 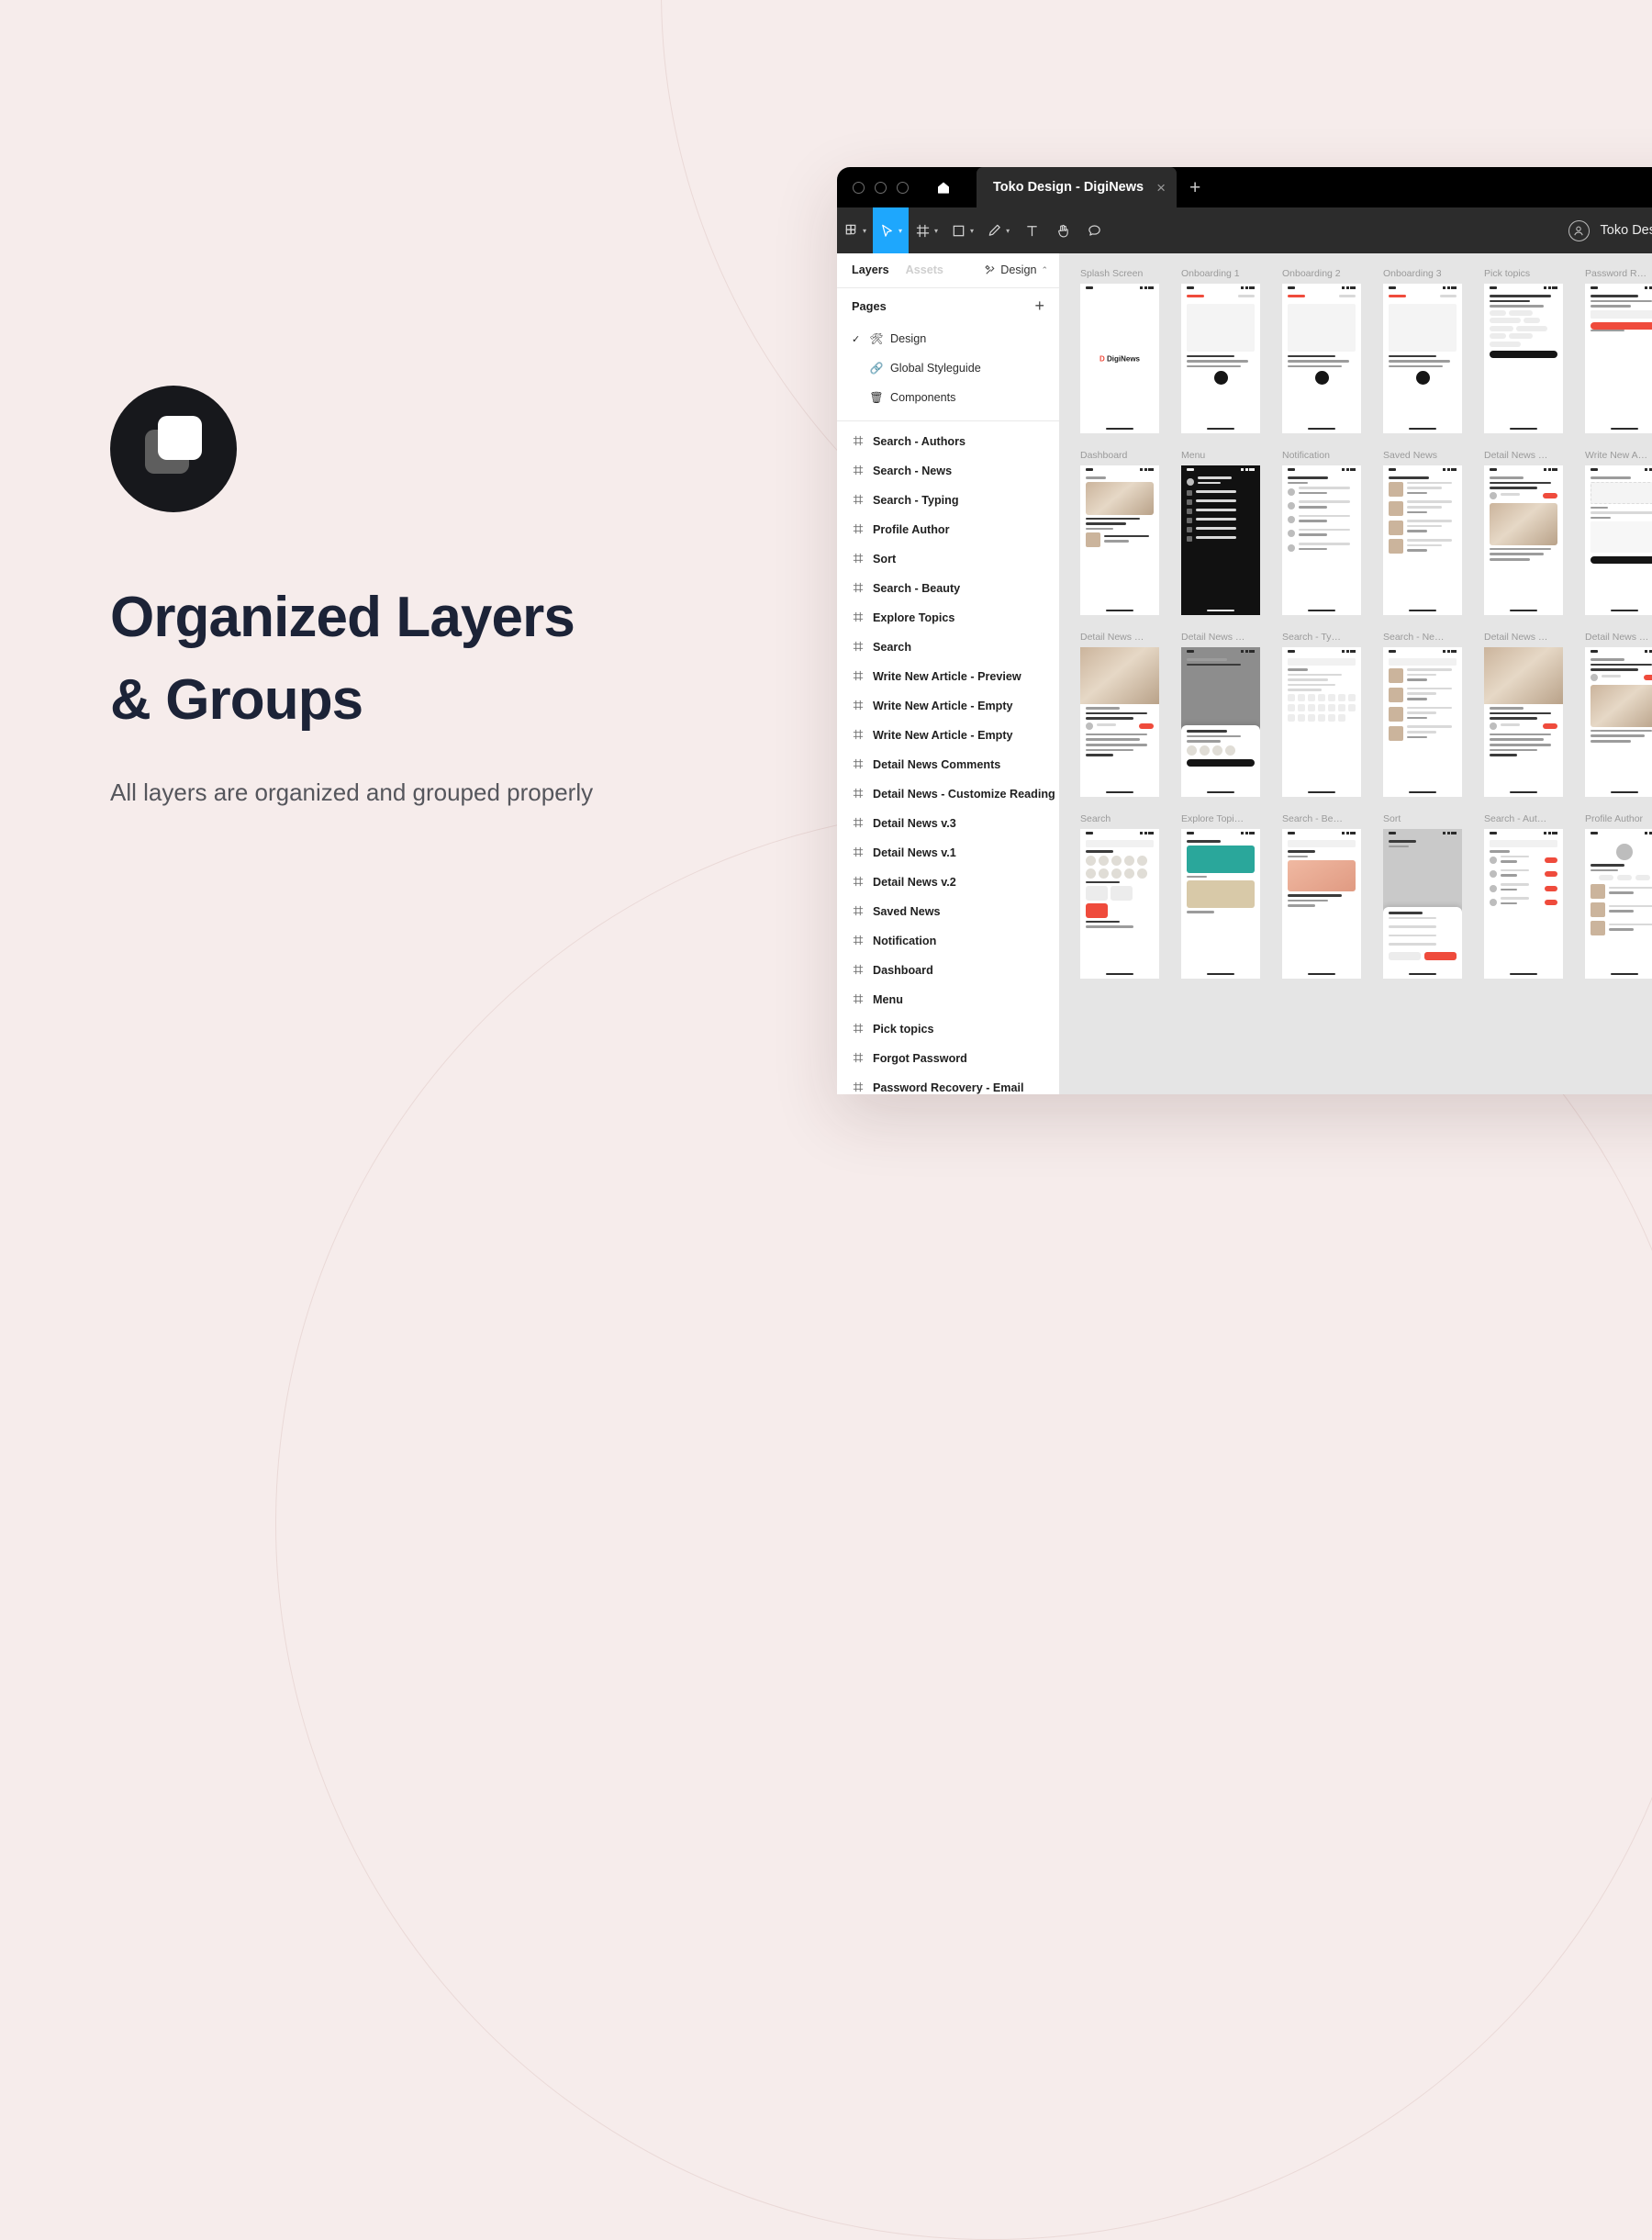 What do you see at coordinates (948, 397) in the screenshot?
I see `page-item-components: 🗑 Components` at bounding box center [948, 397].